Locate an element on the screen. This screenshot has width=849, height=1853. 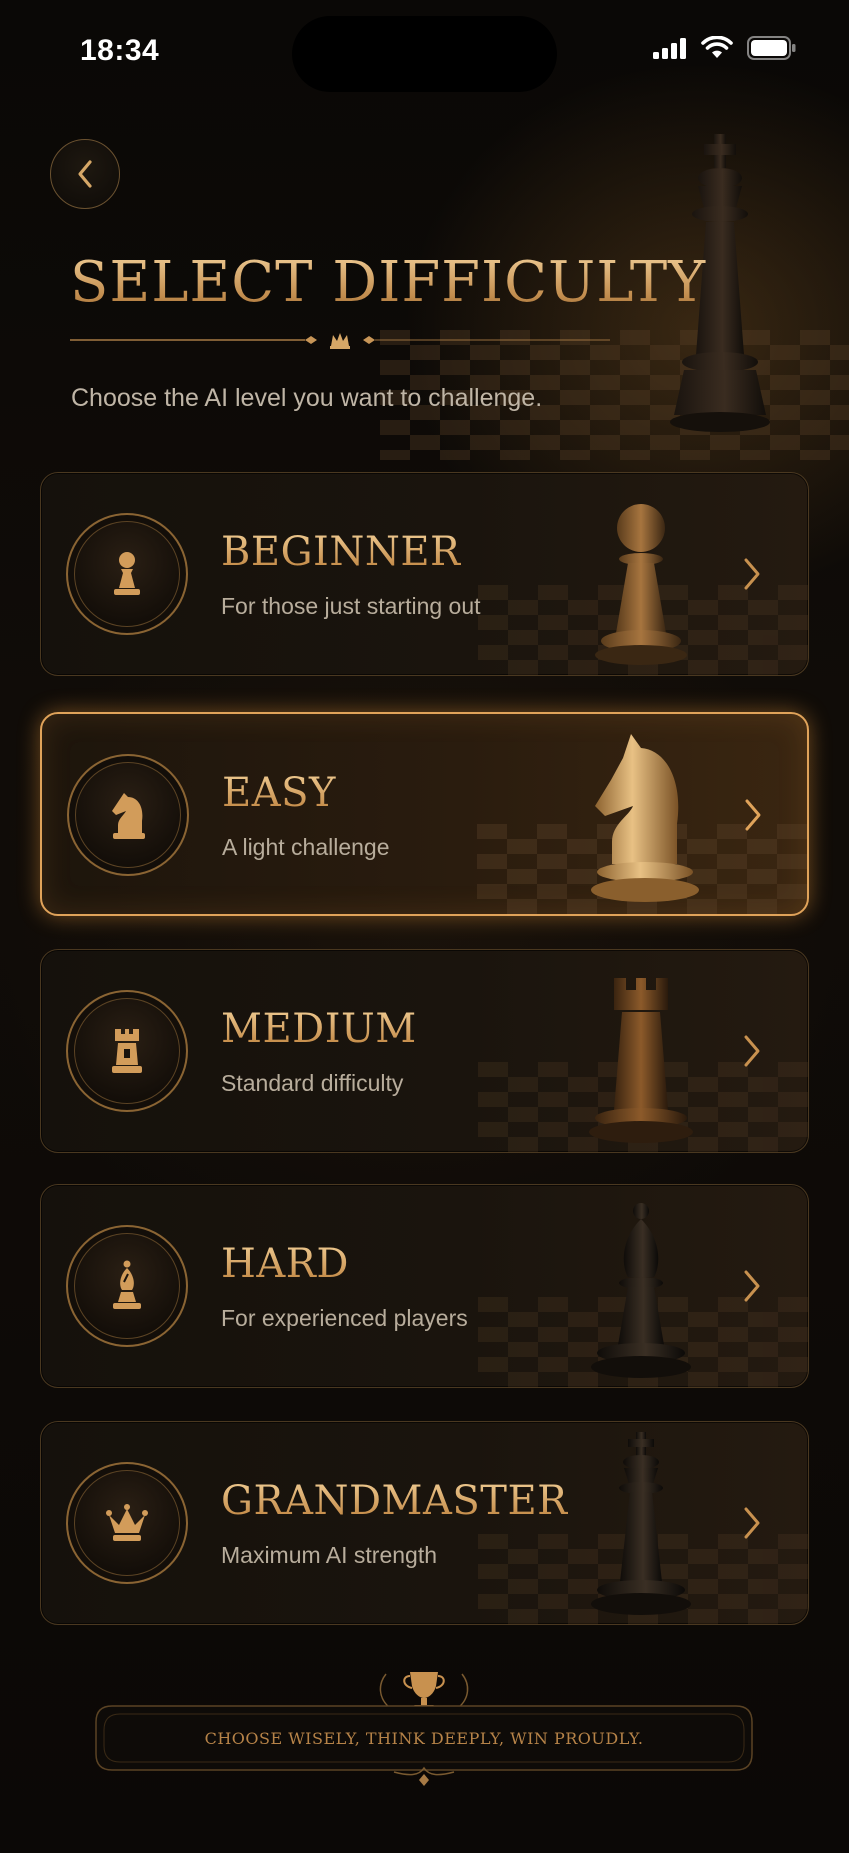
level-name: MEDIUM is located at coordinates (319, 1029).